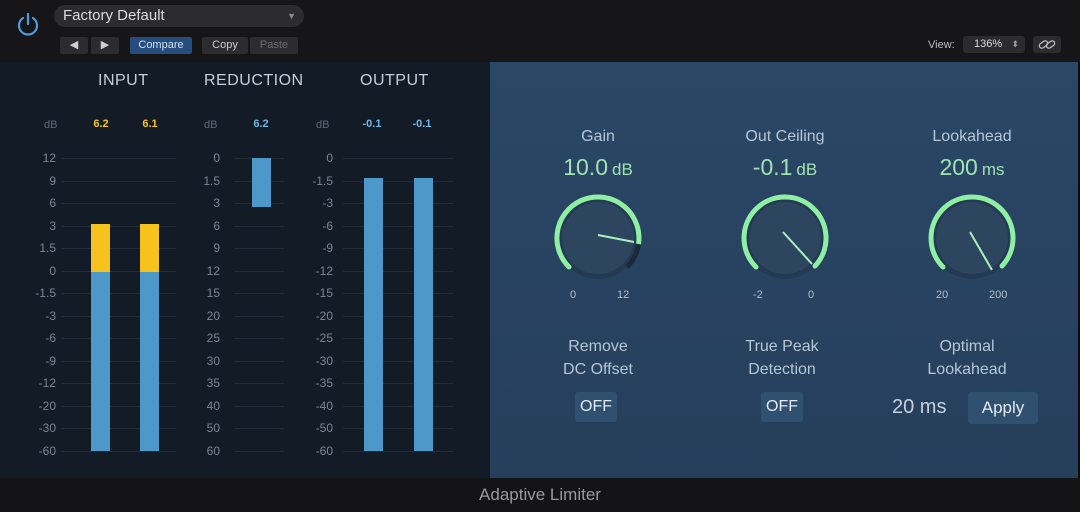 This screenshot has width=1080, height=512. What do you see at coordinates (261, 182) in the screenshot?
I see `reduction-bar` at bounding box center [261, 182].